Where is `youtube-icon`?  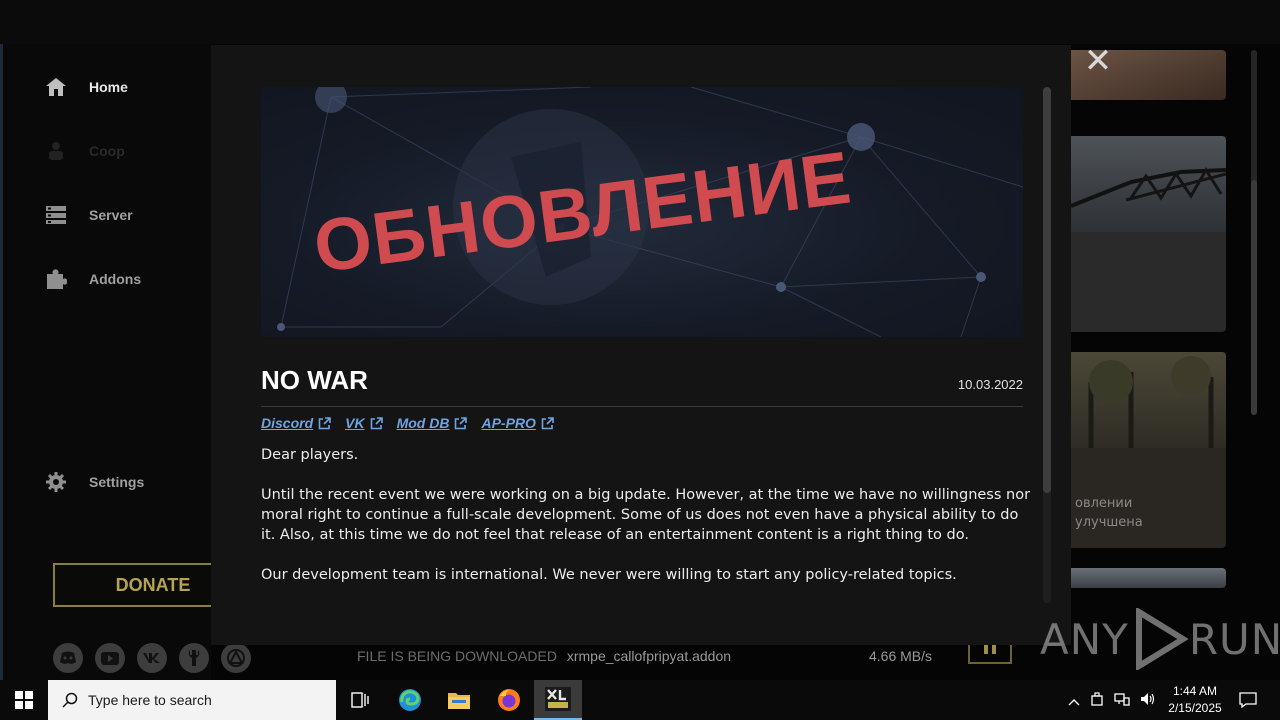
youtube-icon is located at coordinates (110, 658).